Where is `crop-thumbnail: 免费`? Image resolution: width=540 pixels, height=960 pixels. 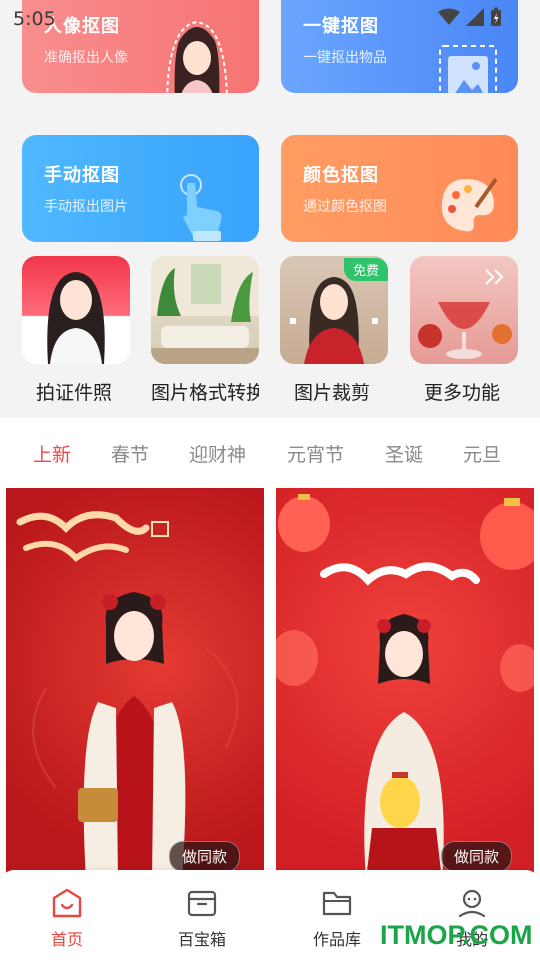 crop-thumbnail: 免费 is located at coordinates (334, 310).